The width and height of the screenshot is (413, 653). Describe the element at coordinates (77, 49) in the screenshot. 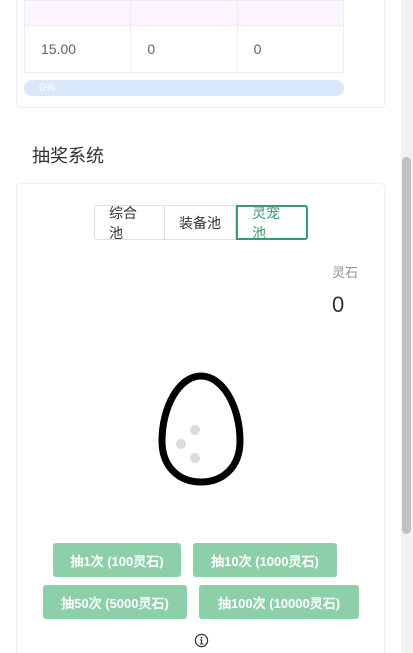

I see `table-cell: 15.00` at that location.